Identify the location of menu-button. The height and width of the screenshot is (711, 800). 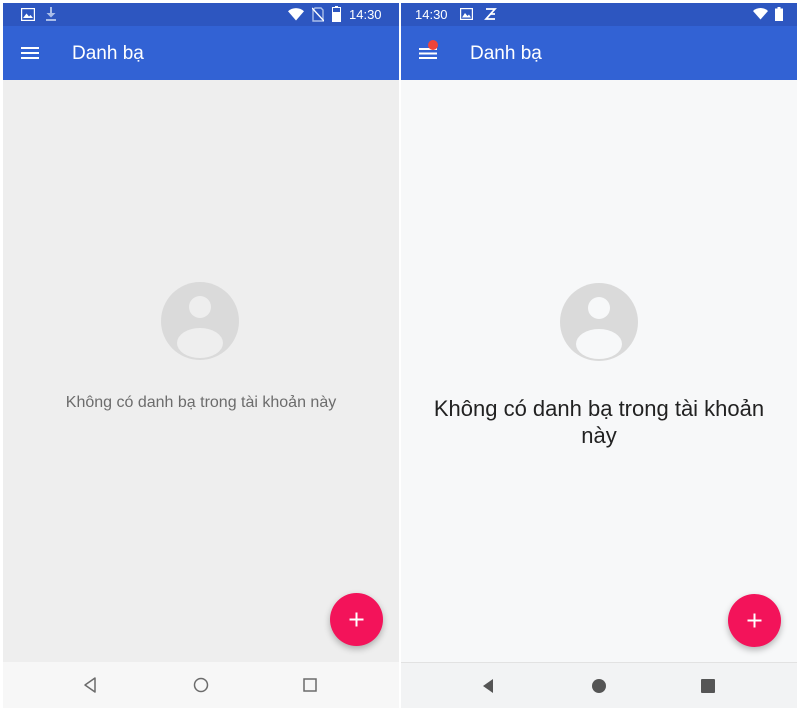
(428, 52).